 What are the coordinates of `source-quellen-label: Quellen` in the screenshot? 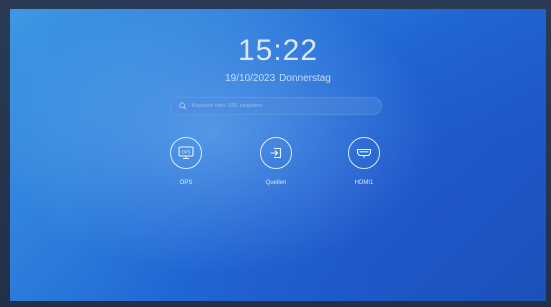 It's located at (276, 183).